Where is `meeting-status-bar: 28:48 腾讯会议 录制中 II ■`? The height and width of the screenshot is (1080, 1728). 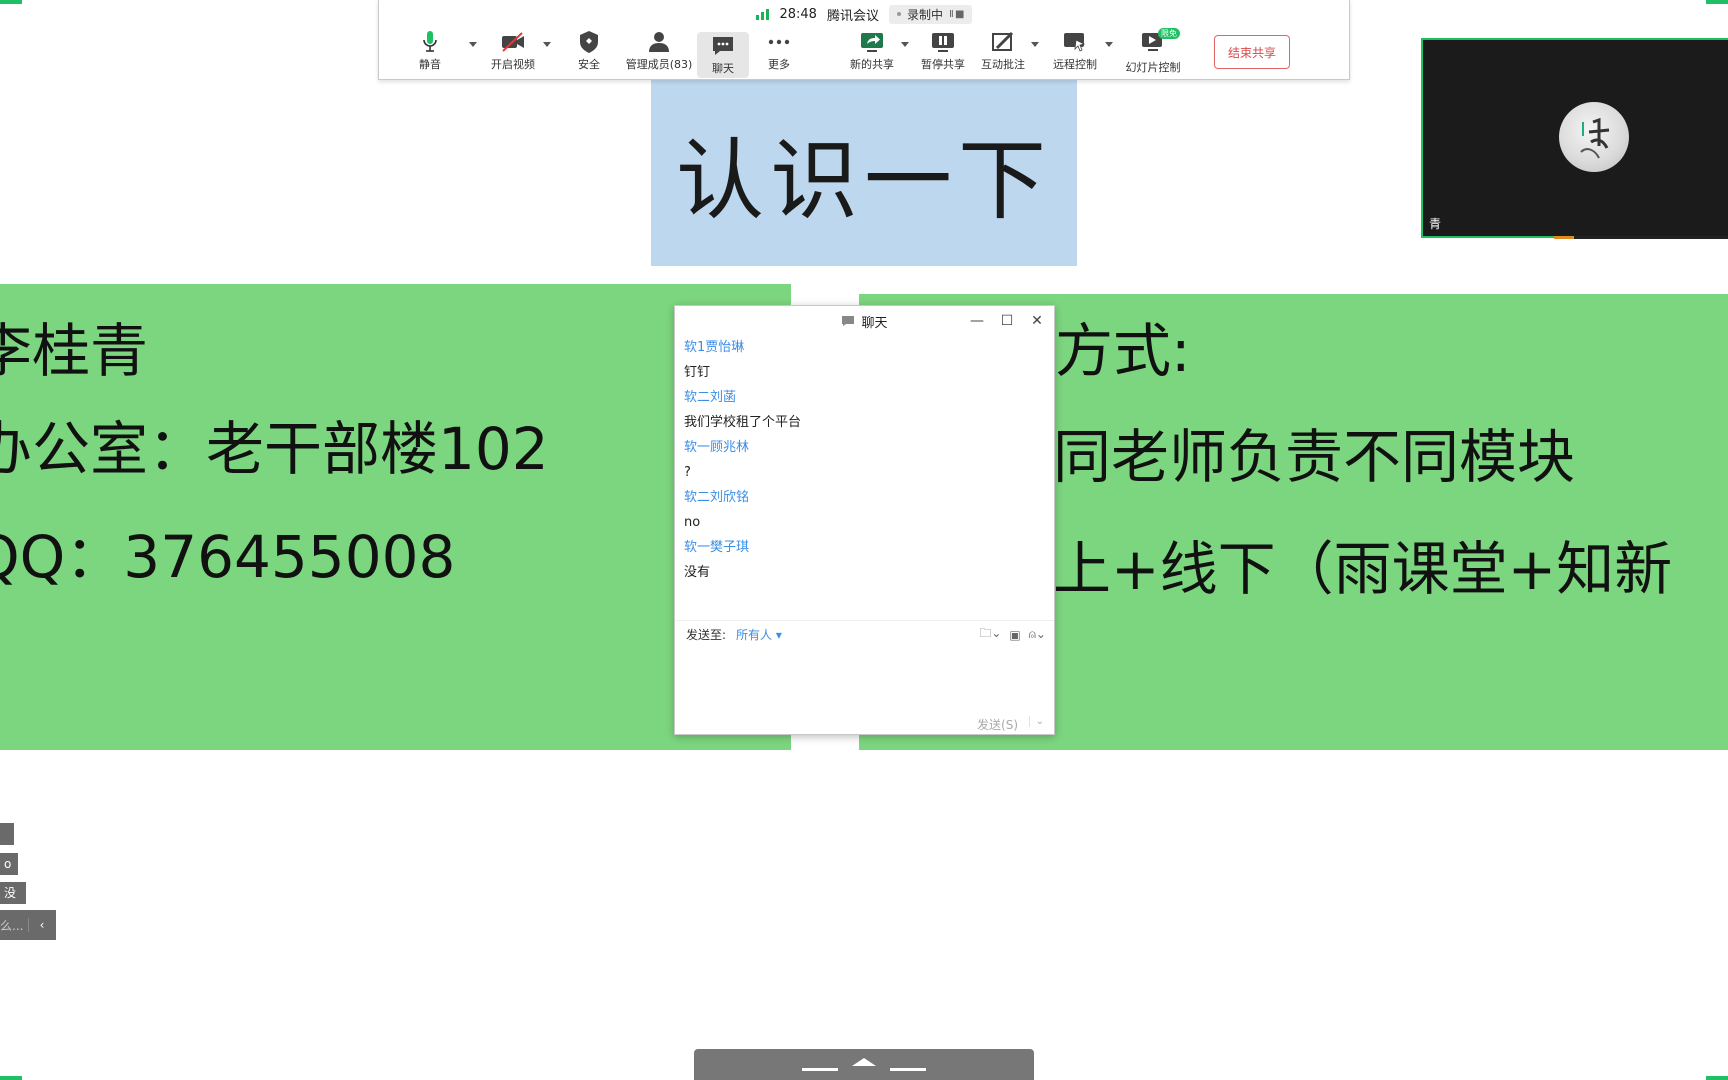
meeting-status-bar: 28:48 腾讯会议 录制中 II ■ is located at coordinates (864, 14).